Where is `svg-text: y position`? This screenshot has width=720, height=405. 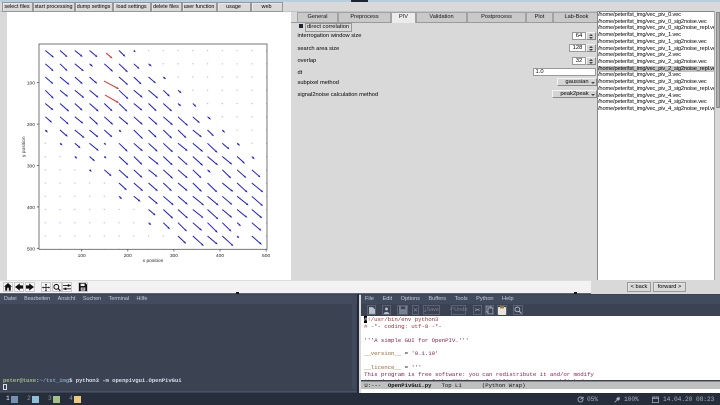
svg-text: y position is located at coordinates (24, 146).